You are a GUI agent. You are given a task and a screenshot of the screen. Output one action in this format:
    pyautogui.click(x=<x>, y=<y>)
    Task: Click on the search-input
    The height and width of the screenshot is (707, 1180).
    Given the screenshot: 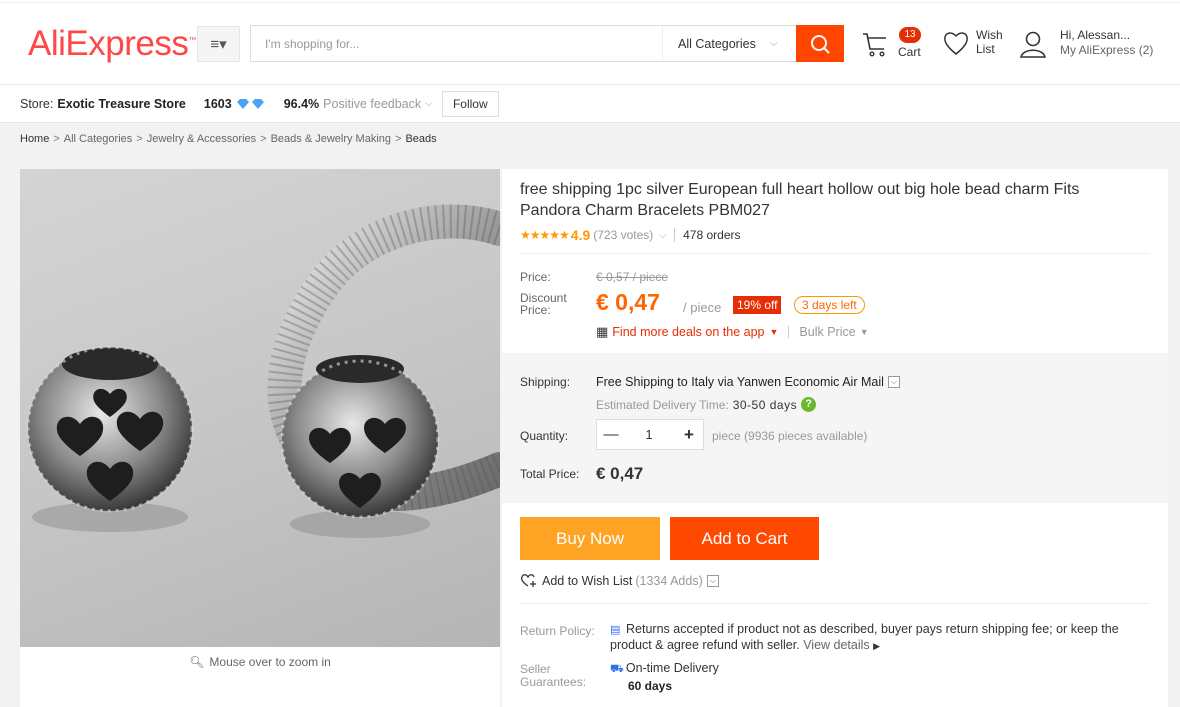 What is the action you would take?
    pyautogui.click(x=456, y=43)
    